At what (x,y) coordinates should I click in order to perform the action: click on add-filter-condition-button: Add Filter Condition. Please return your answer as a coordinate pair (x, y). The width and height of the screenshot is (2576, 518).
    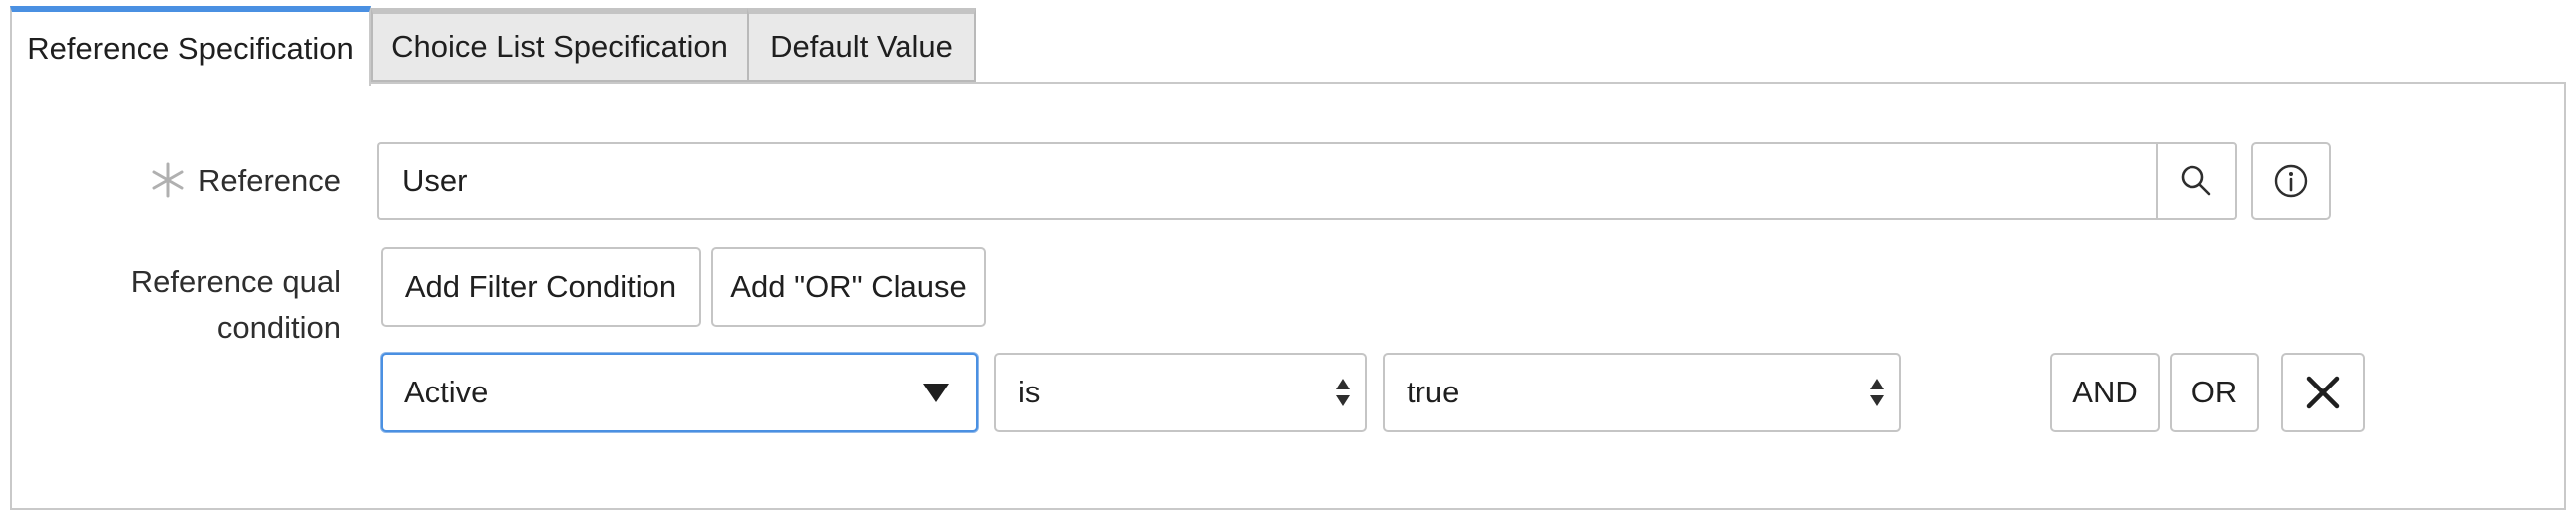
    Looking at the image, I should click on (541, 287).